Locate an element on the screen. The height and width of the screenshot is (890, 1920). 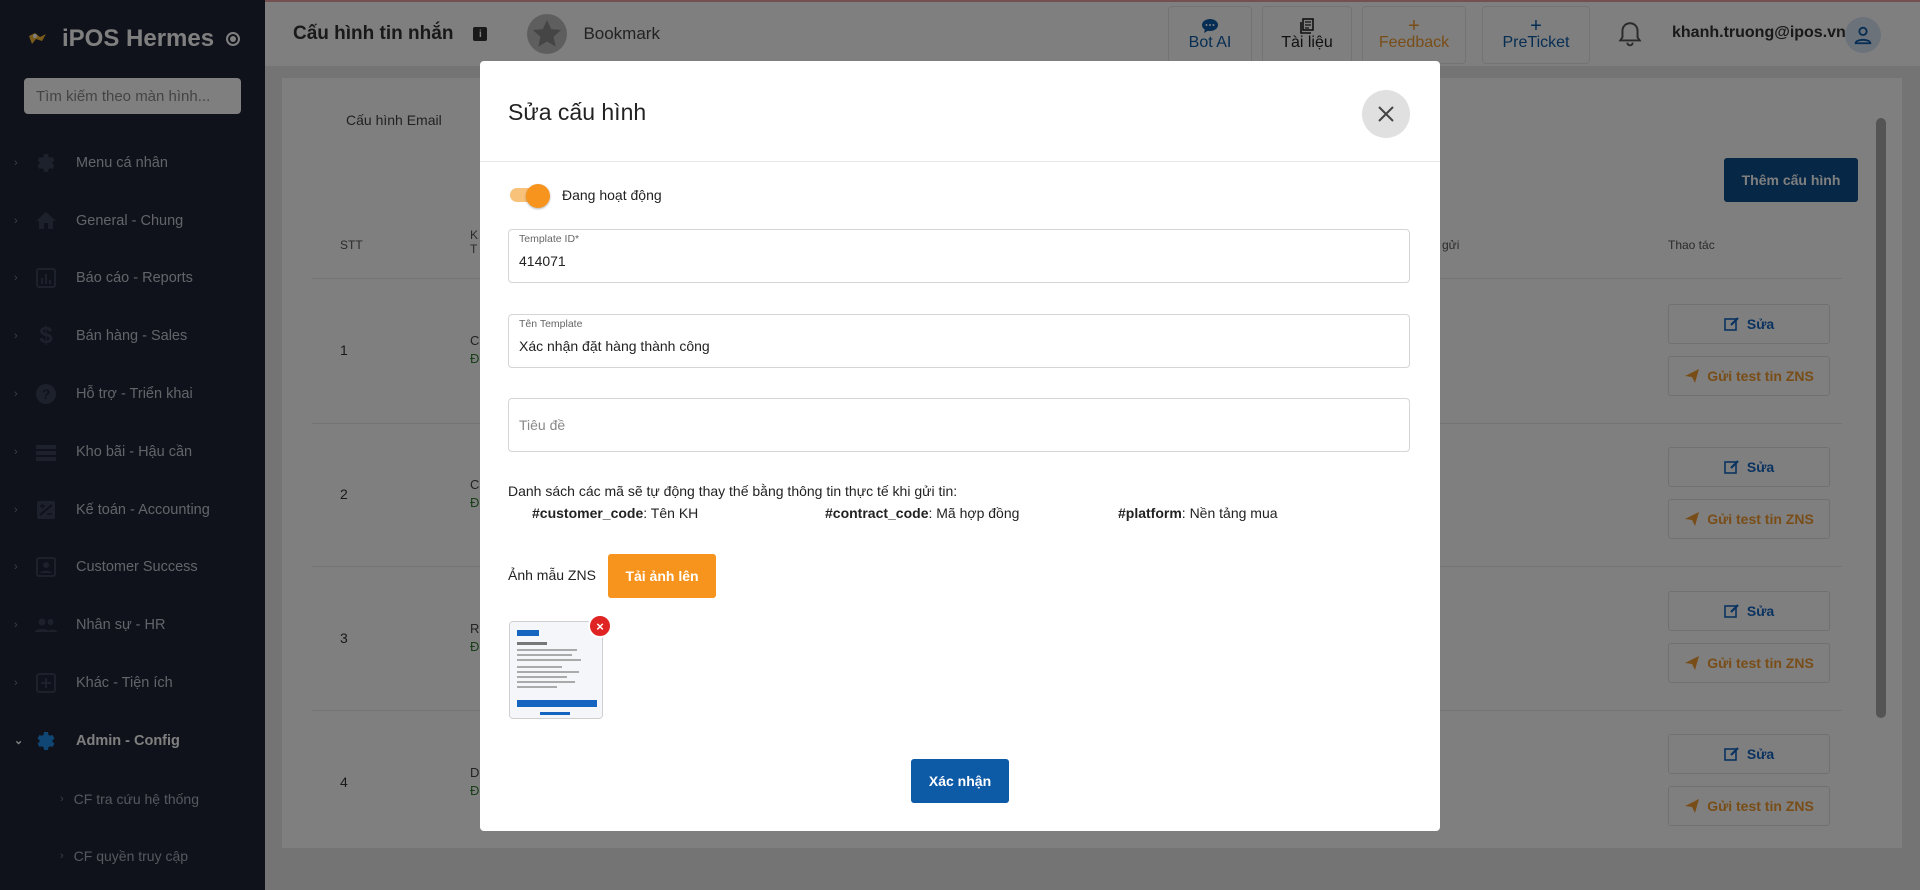
zns-image-thumbnail is located at coordinates (556, 670).